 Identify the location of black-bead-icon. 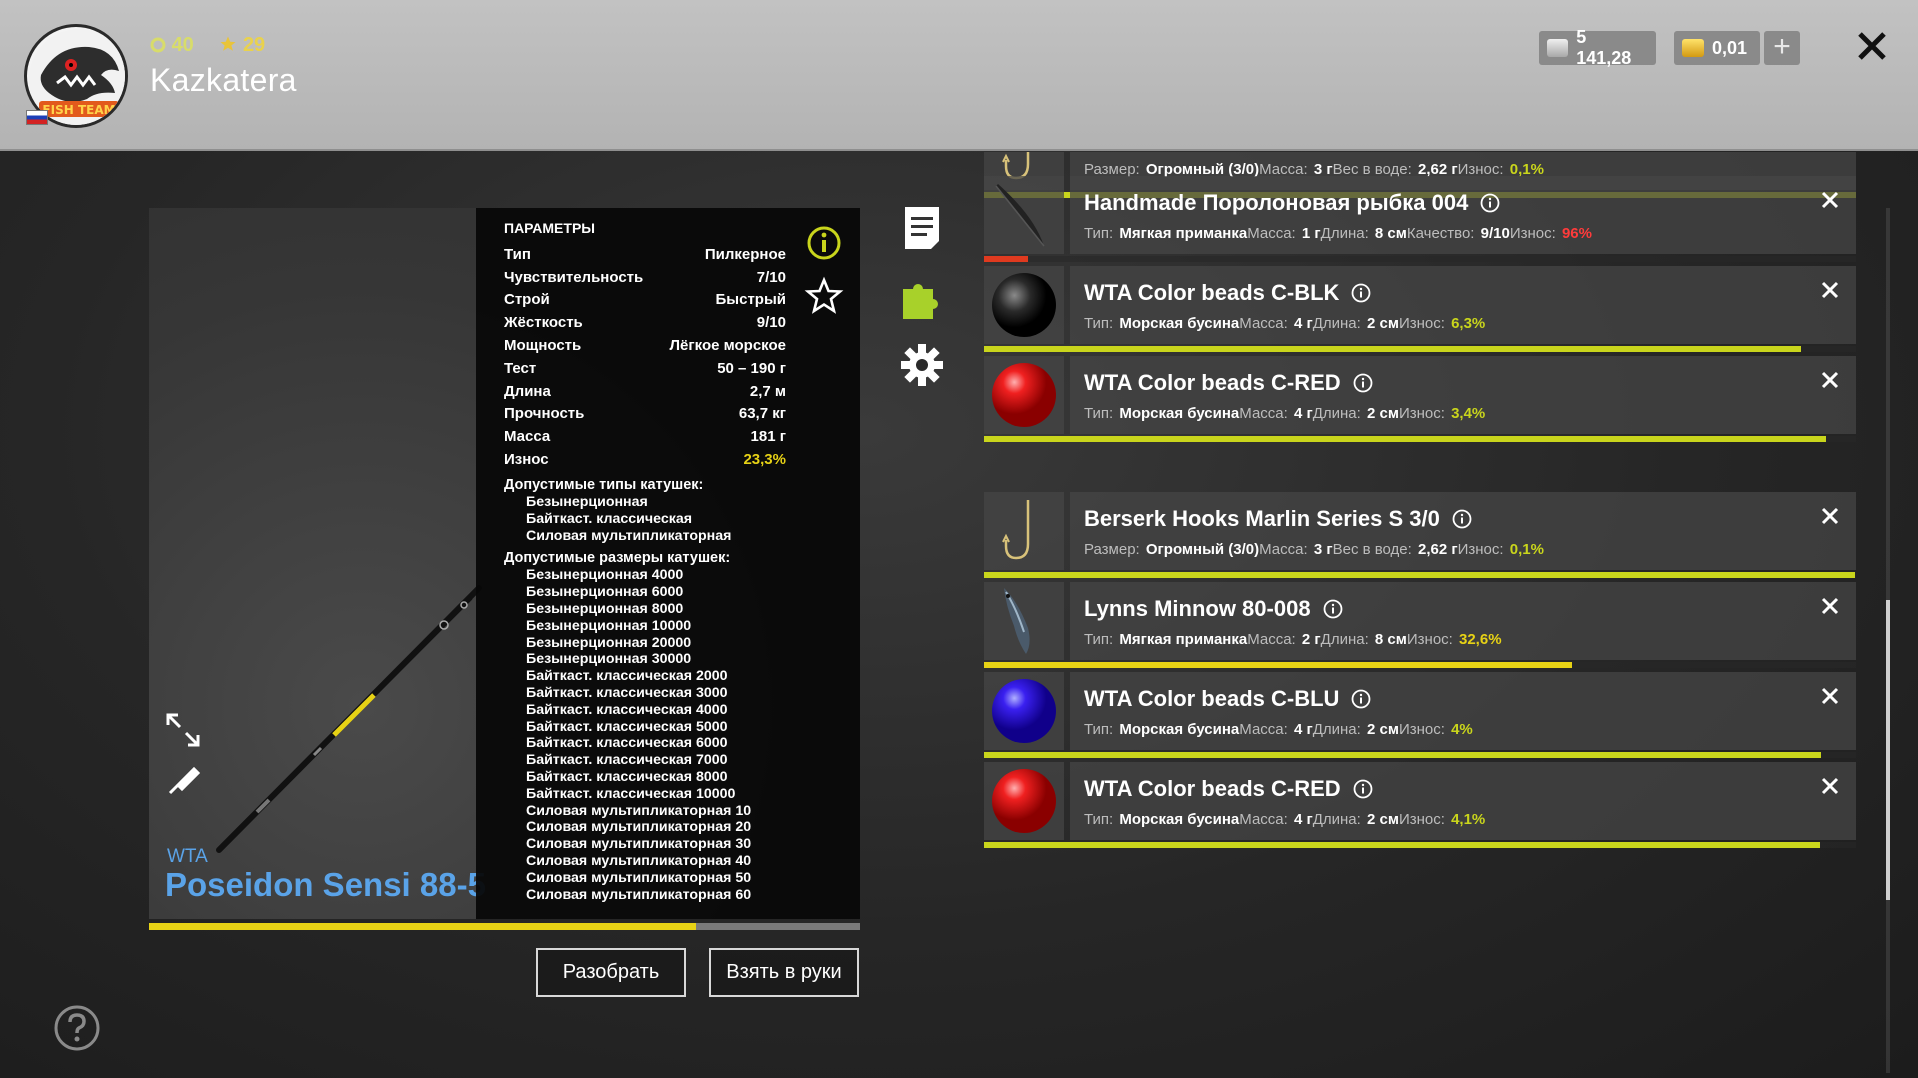
(1024, 305).